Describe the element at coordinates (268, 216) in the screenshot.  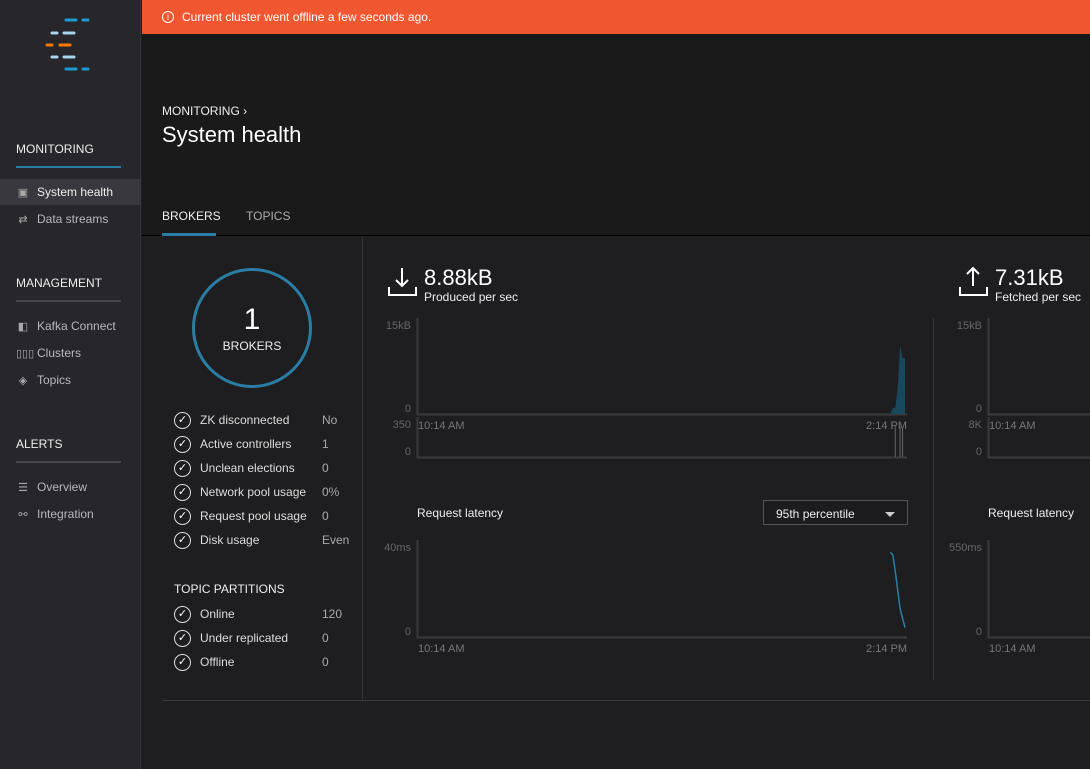
I see `tab-topics: TOPICS` at that location.